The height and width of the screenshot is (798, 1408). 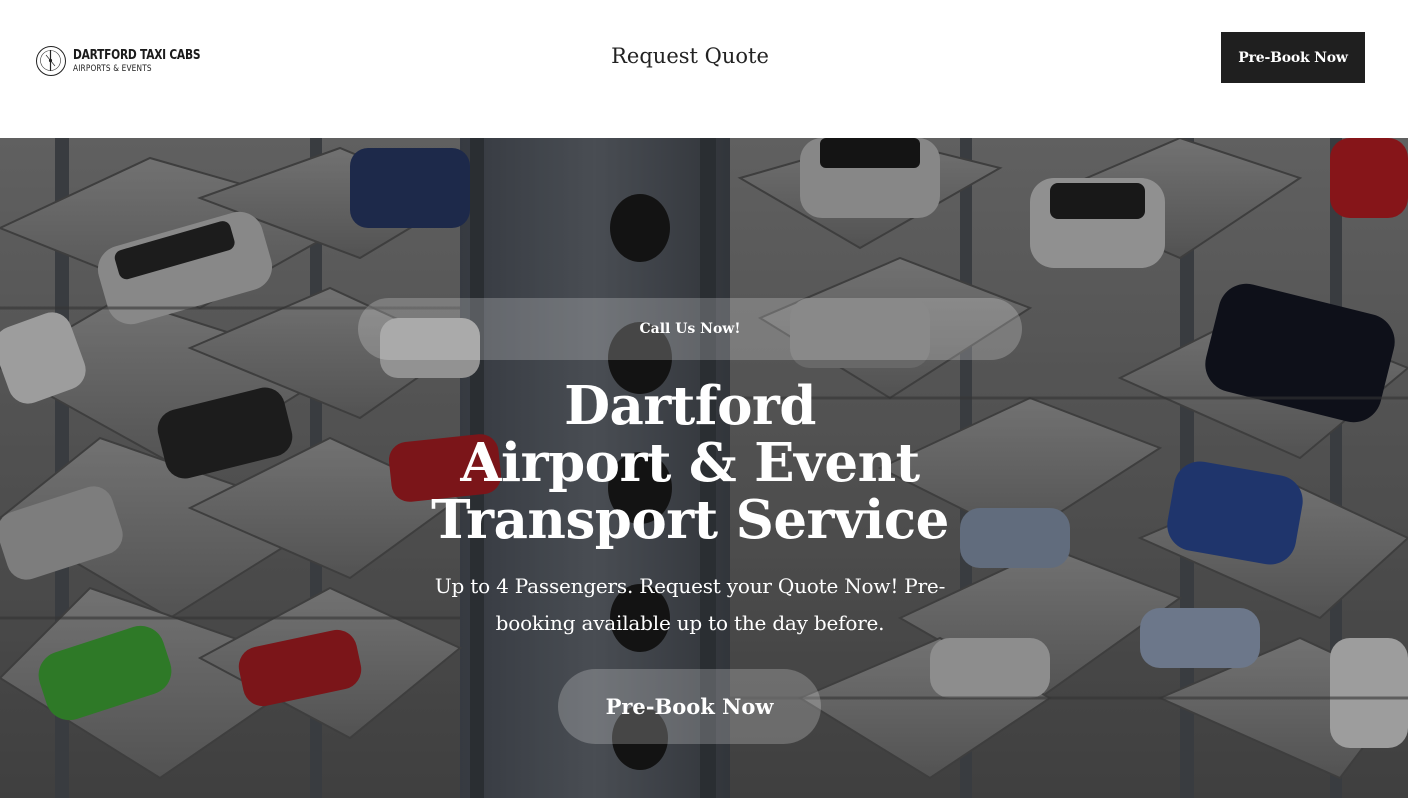 I want to click on call-us-button: Call Us Now!, so click(x=690, y=329).